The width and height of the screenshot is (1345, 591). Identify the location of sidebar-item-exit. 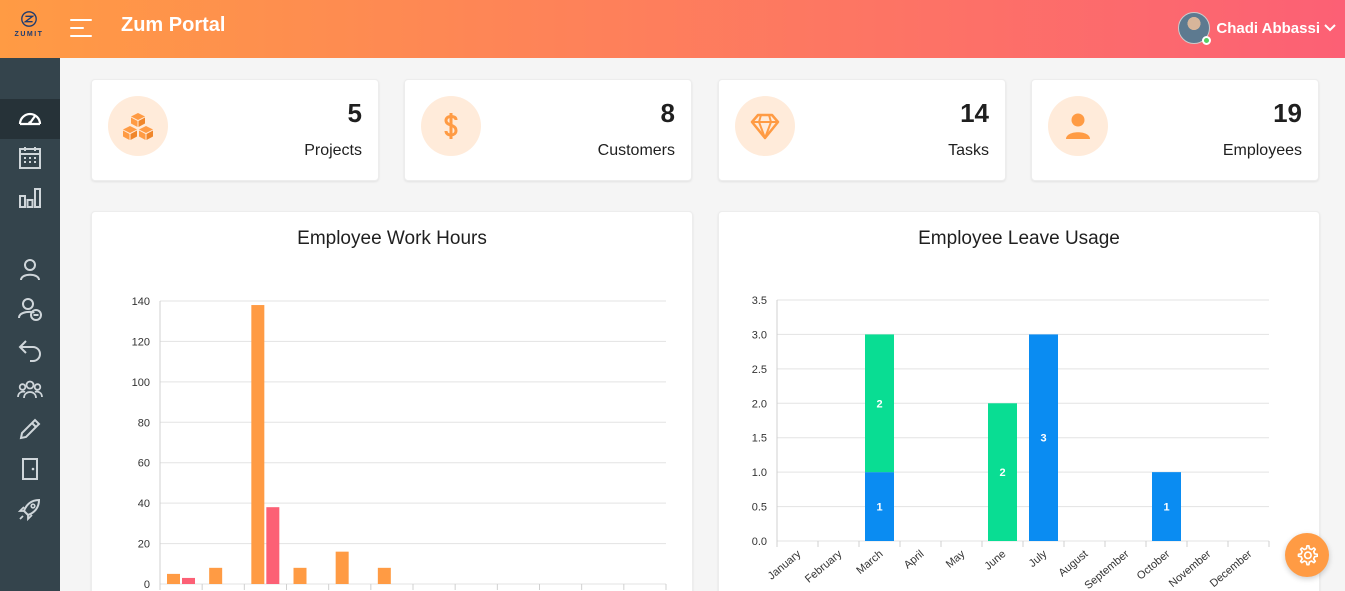
(30, 469).